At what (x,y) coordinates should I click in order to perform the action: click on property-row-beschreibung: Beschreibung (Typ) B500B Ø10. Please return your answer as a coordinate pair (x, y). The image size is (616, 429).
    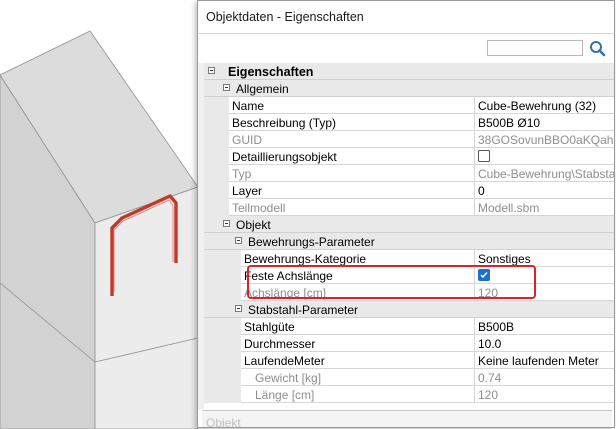
    Looking at the image, I should click on (409, 122).